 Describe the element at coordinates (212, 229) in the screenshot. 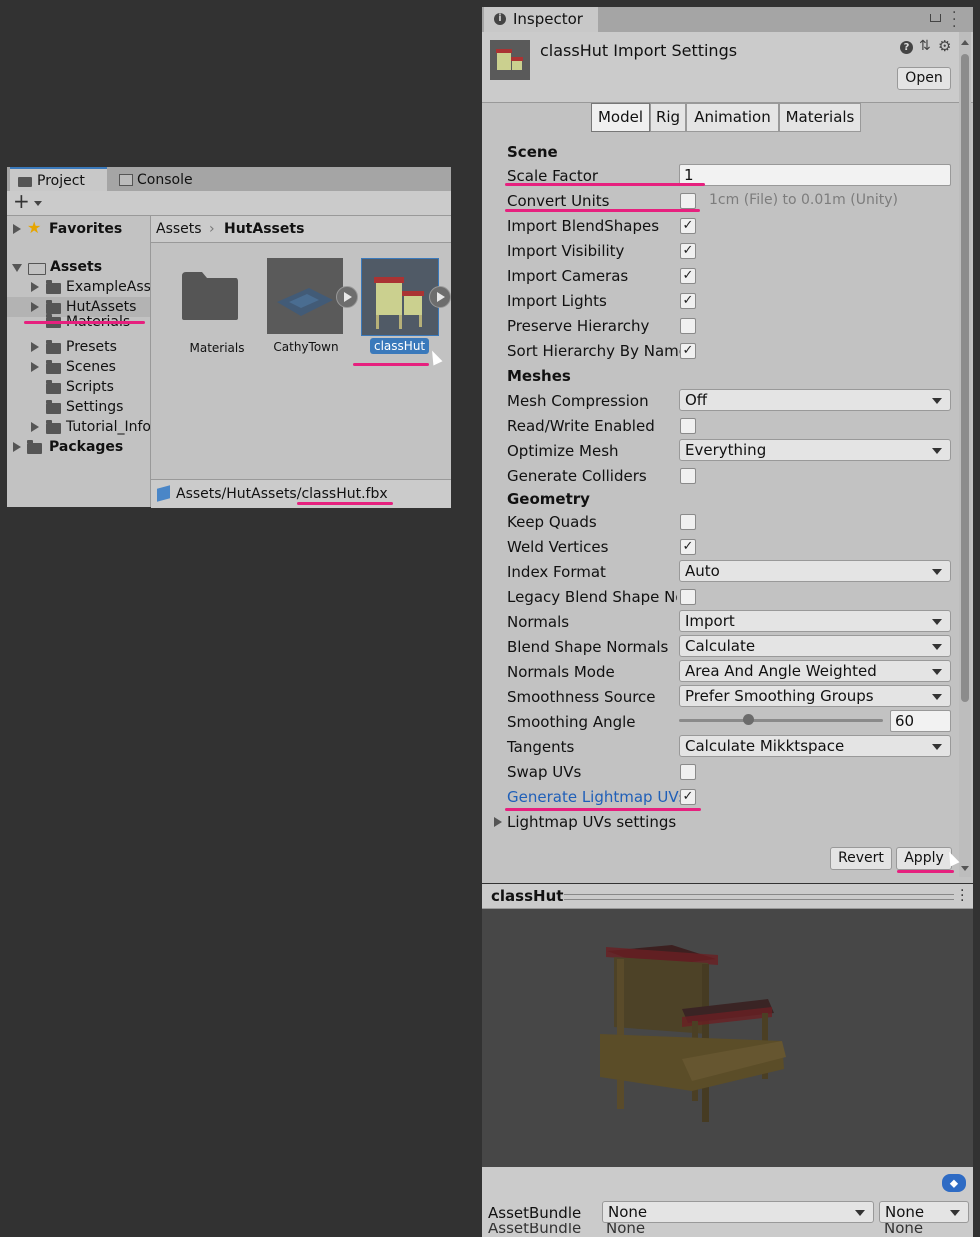

I see `chevron-right-icon: ›` at that location.